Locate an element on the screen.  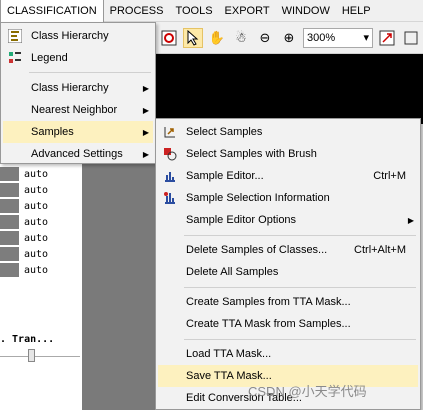
zoom-value: 300% is located at coordinates (321, 37).